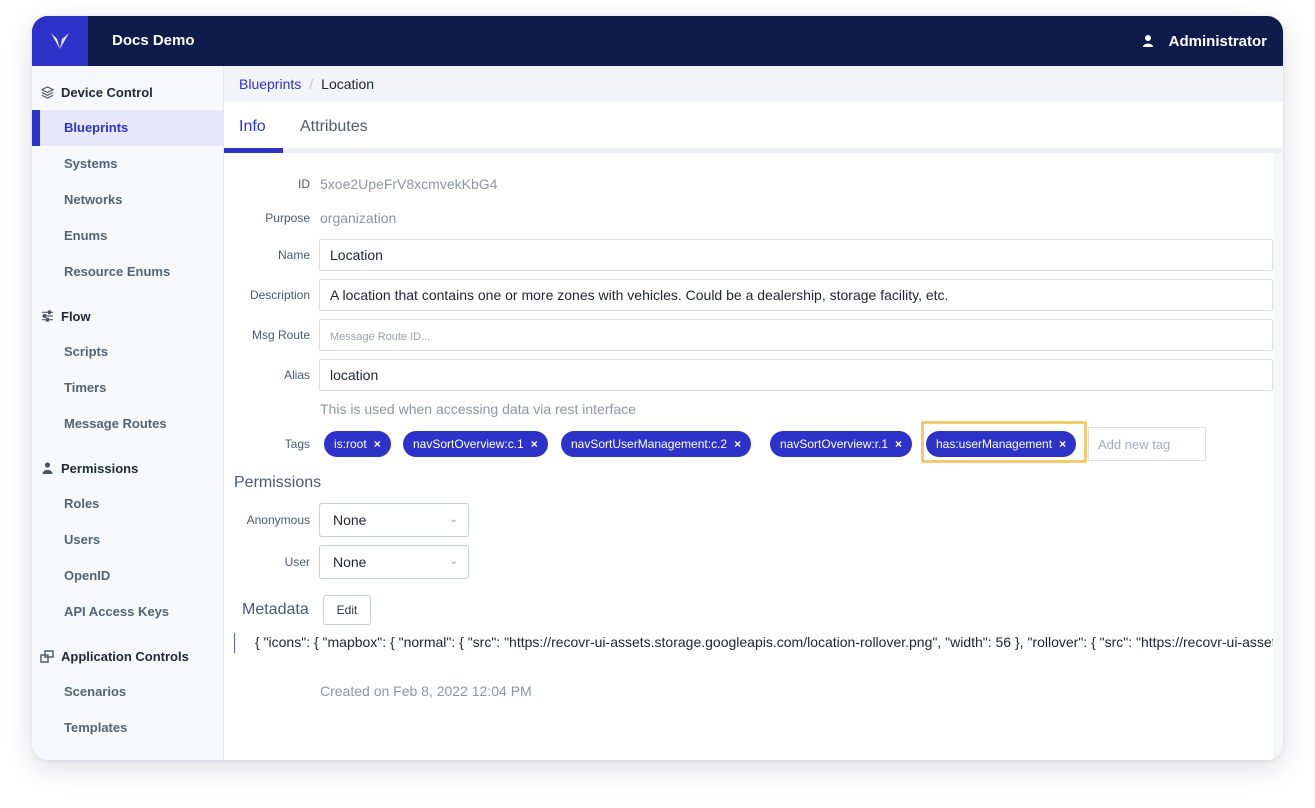  What do you see at coordinates (125, 656) in the screenshot?
I see `sidebar-section-label: Application Controls` at bounding box center [125, 656].